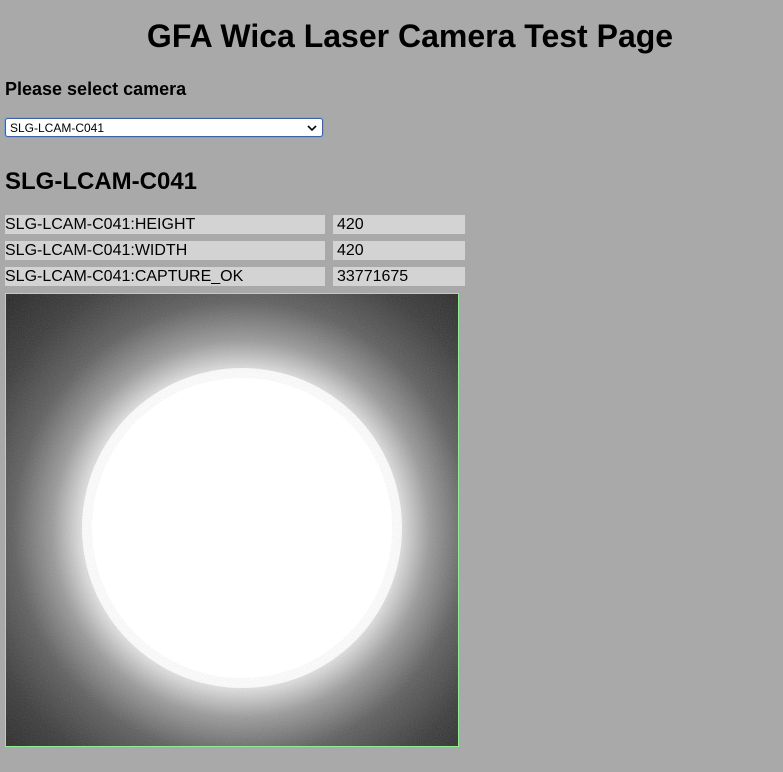 The image size is (783, 772). I want to click on page-title: GFA Wica Laser Camera Test Page, so click(410, 36).